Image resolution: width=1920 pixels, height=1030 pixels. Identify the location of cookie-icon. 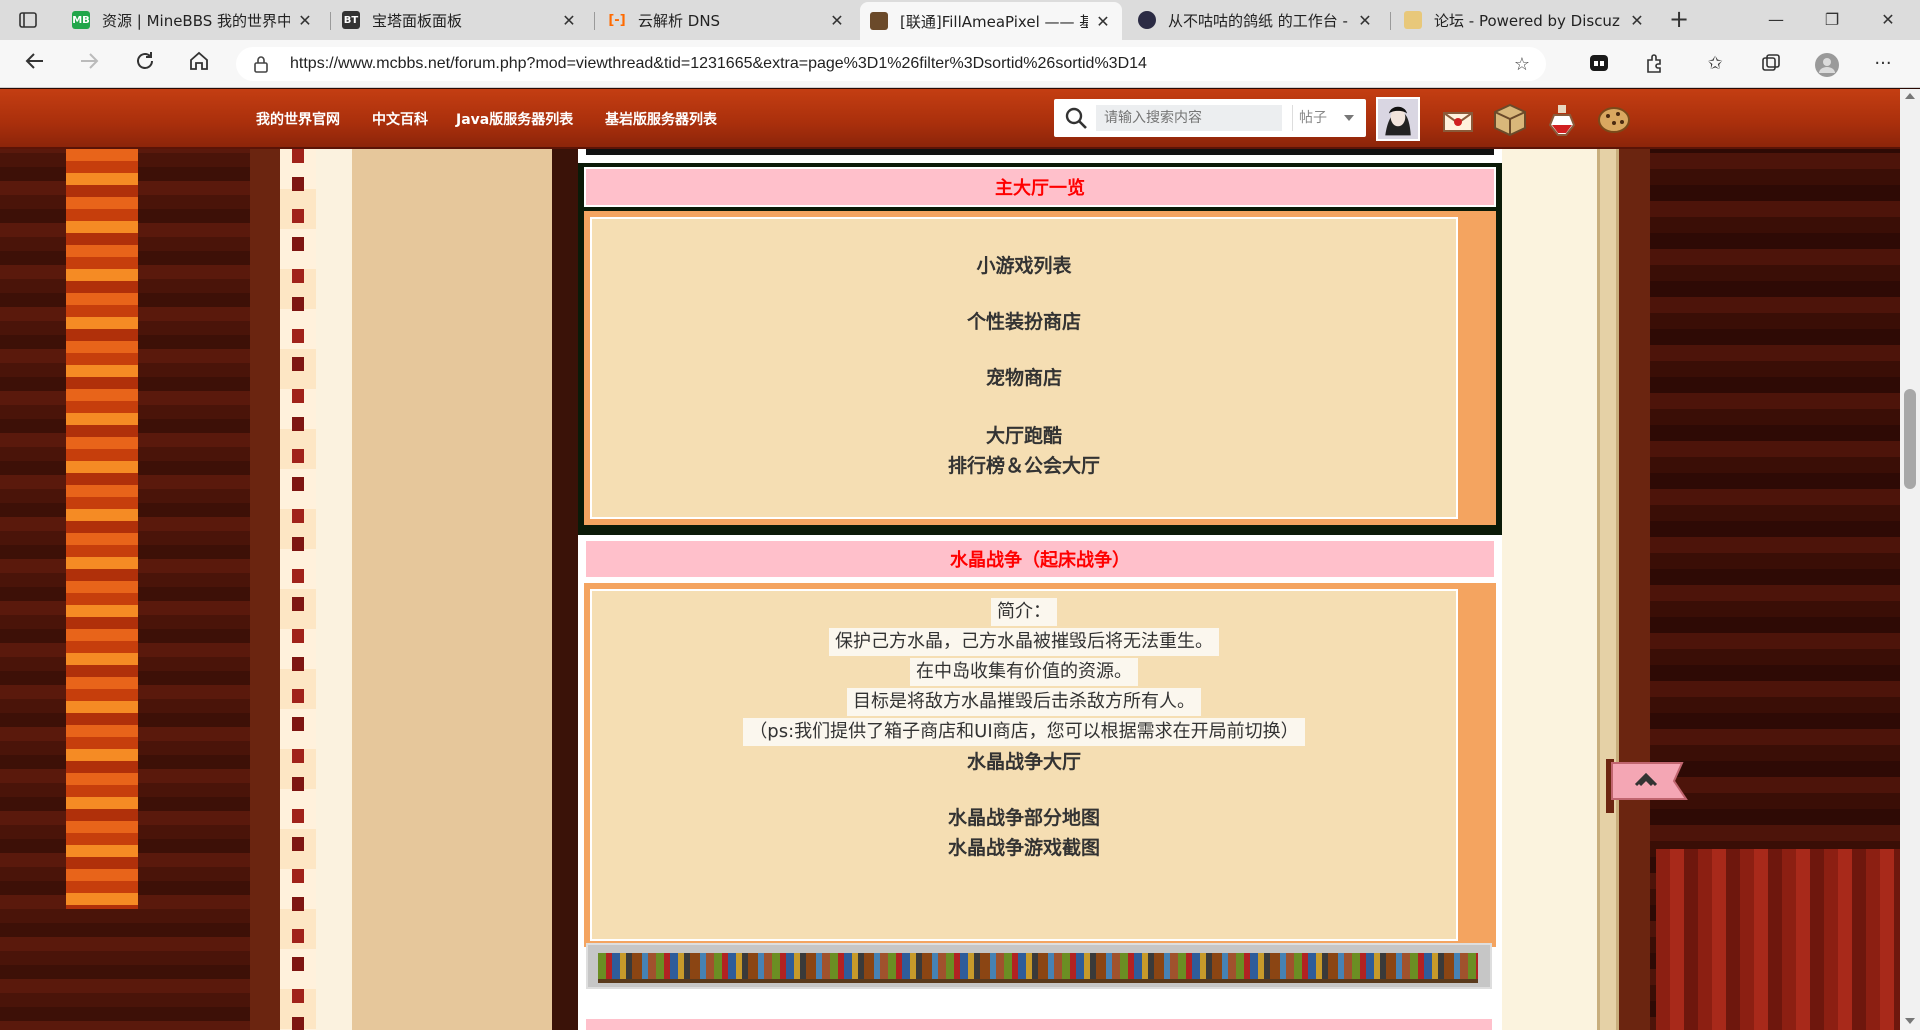
(1614, 120).